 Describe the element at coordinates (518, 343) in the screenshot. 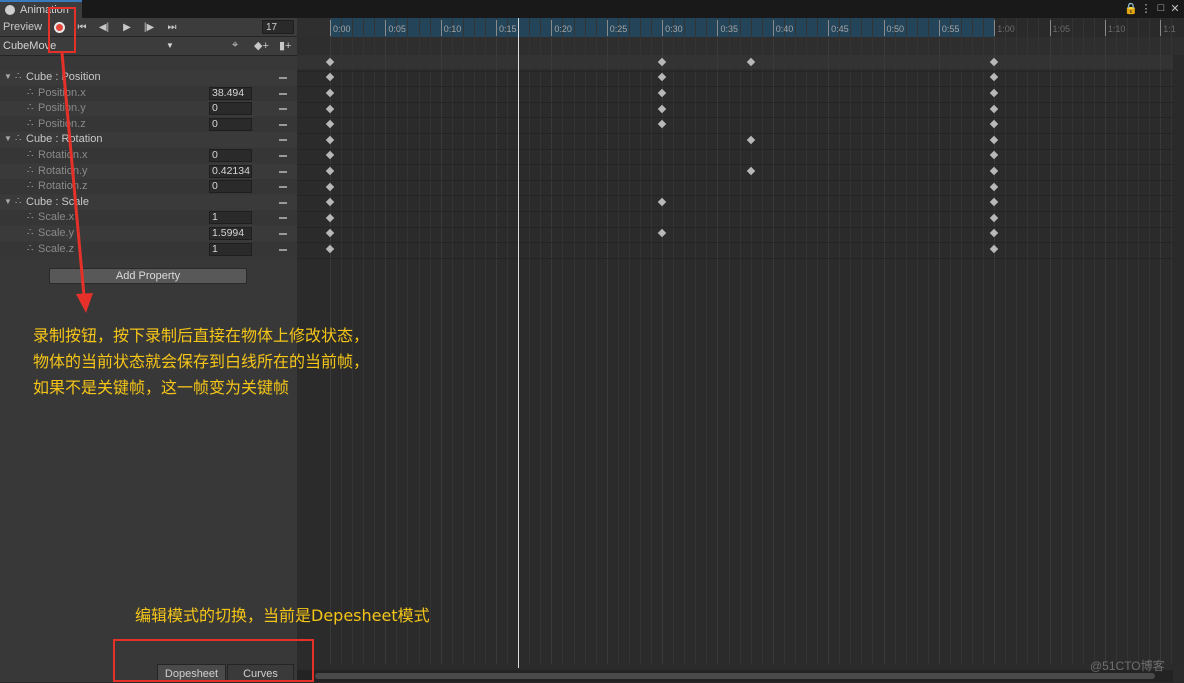

I see `current-time-cursor` at that location.